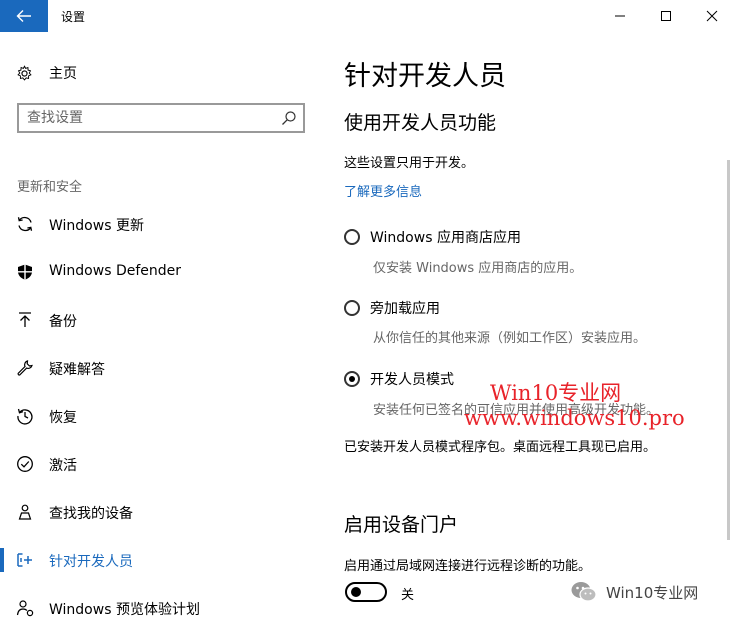  I want to click on radio-store-apps: Windows 应用商店应用, so click(432, 237).